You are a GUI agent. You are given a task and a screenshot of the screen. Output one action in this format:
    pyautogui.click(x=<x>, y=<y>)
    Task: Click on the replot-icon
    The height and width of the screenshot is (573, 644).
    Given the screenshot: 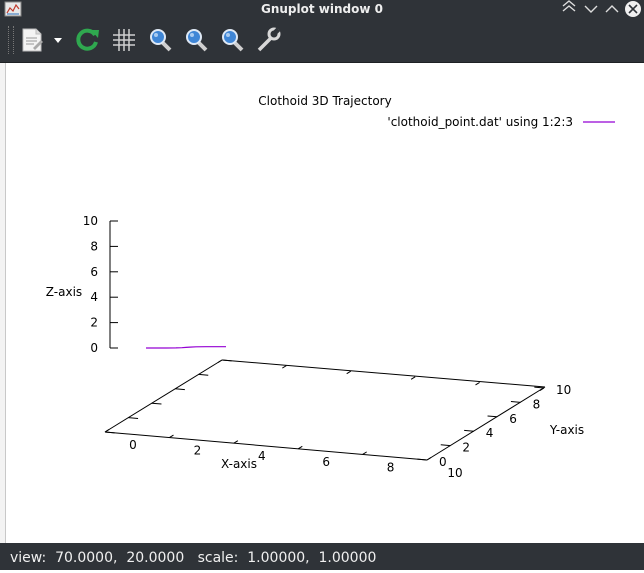 What is the action you would take?
    pyautogui.click(x=88, y=40)
    